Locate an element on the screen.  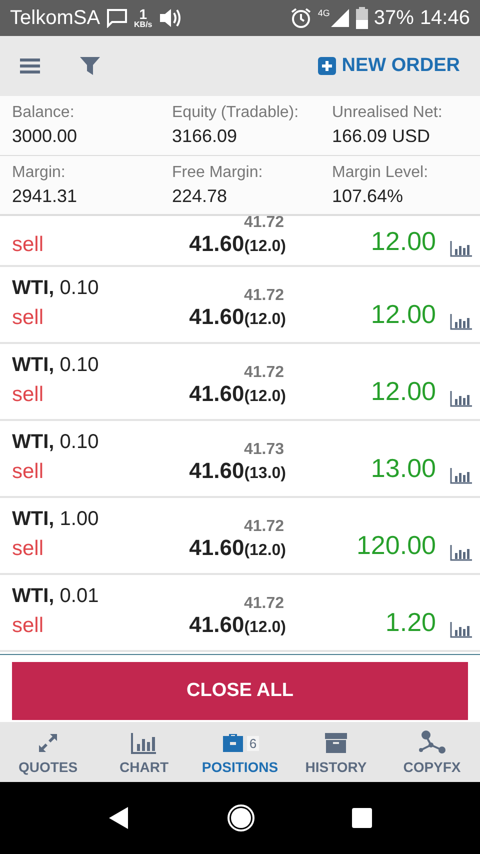
open-price: 41.60(13.0) is located at coordinates (237, 471).